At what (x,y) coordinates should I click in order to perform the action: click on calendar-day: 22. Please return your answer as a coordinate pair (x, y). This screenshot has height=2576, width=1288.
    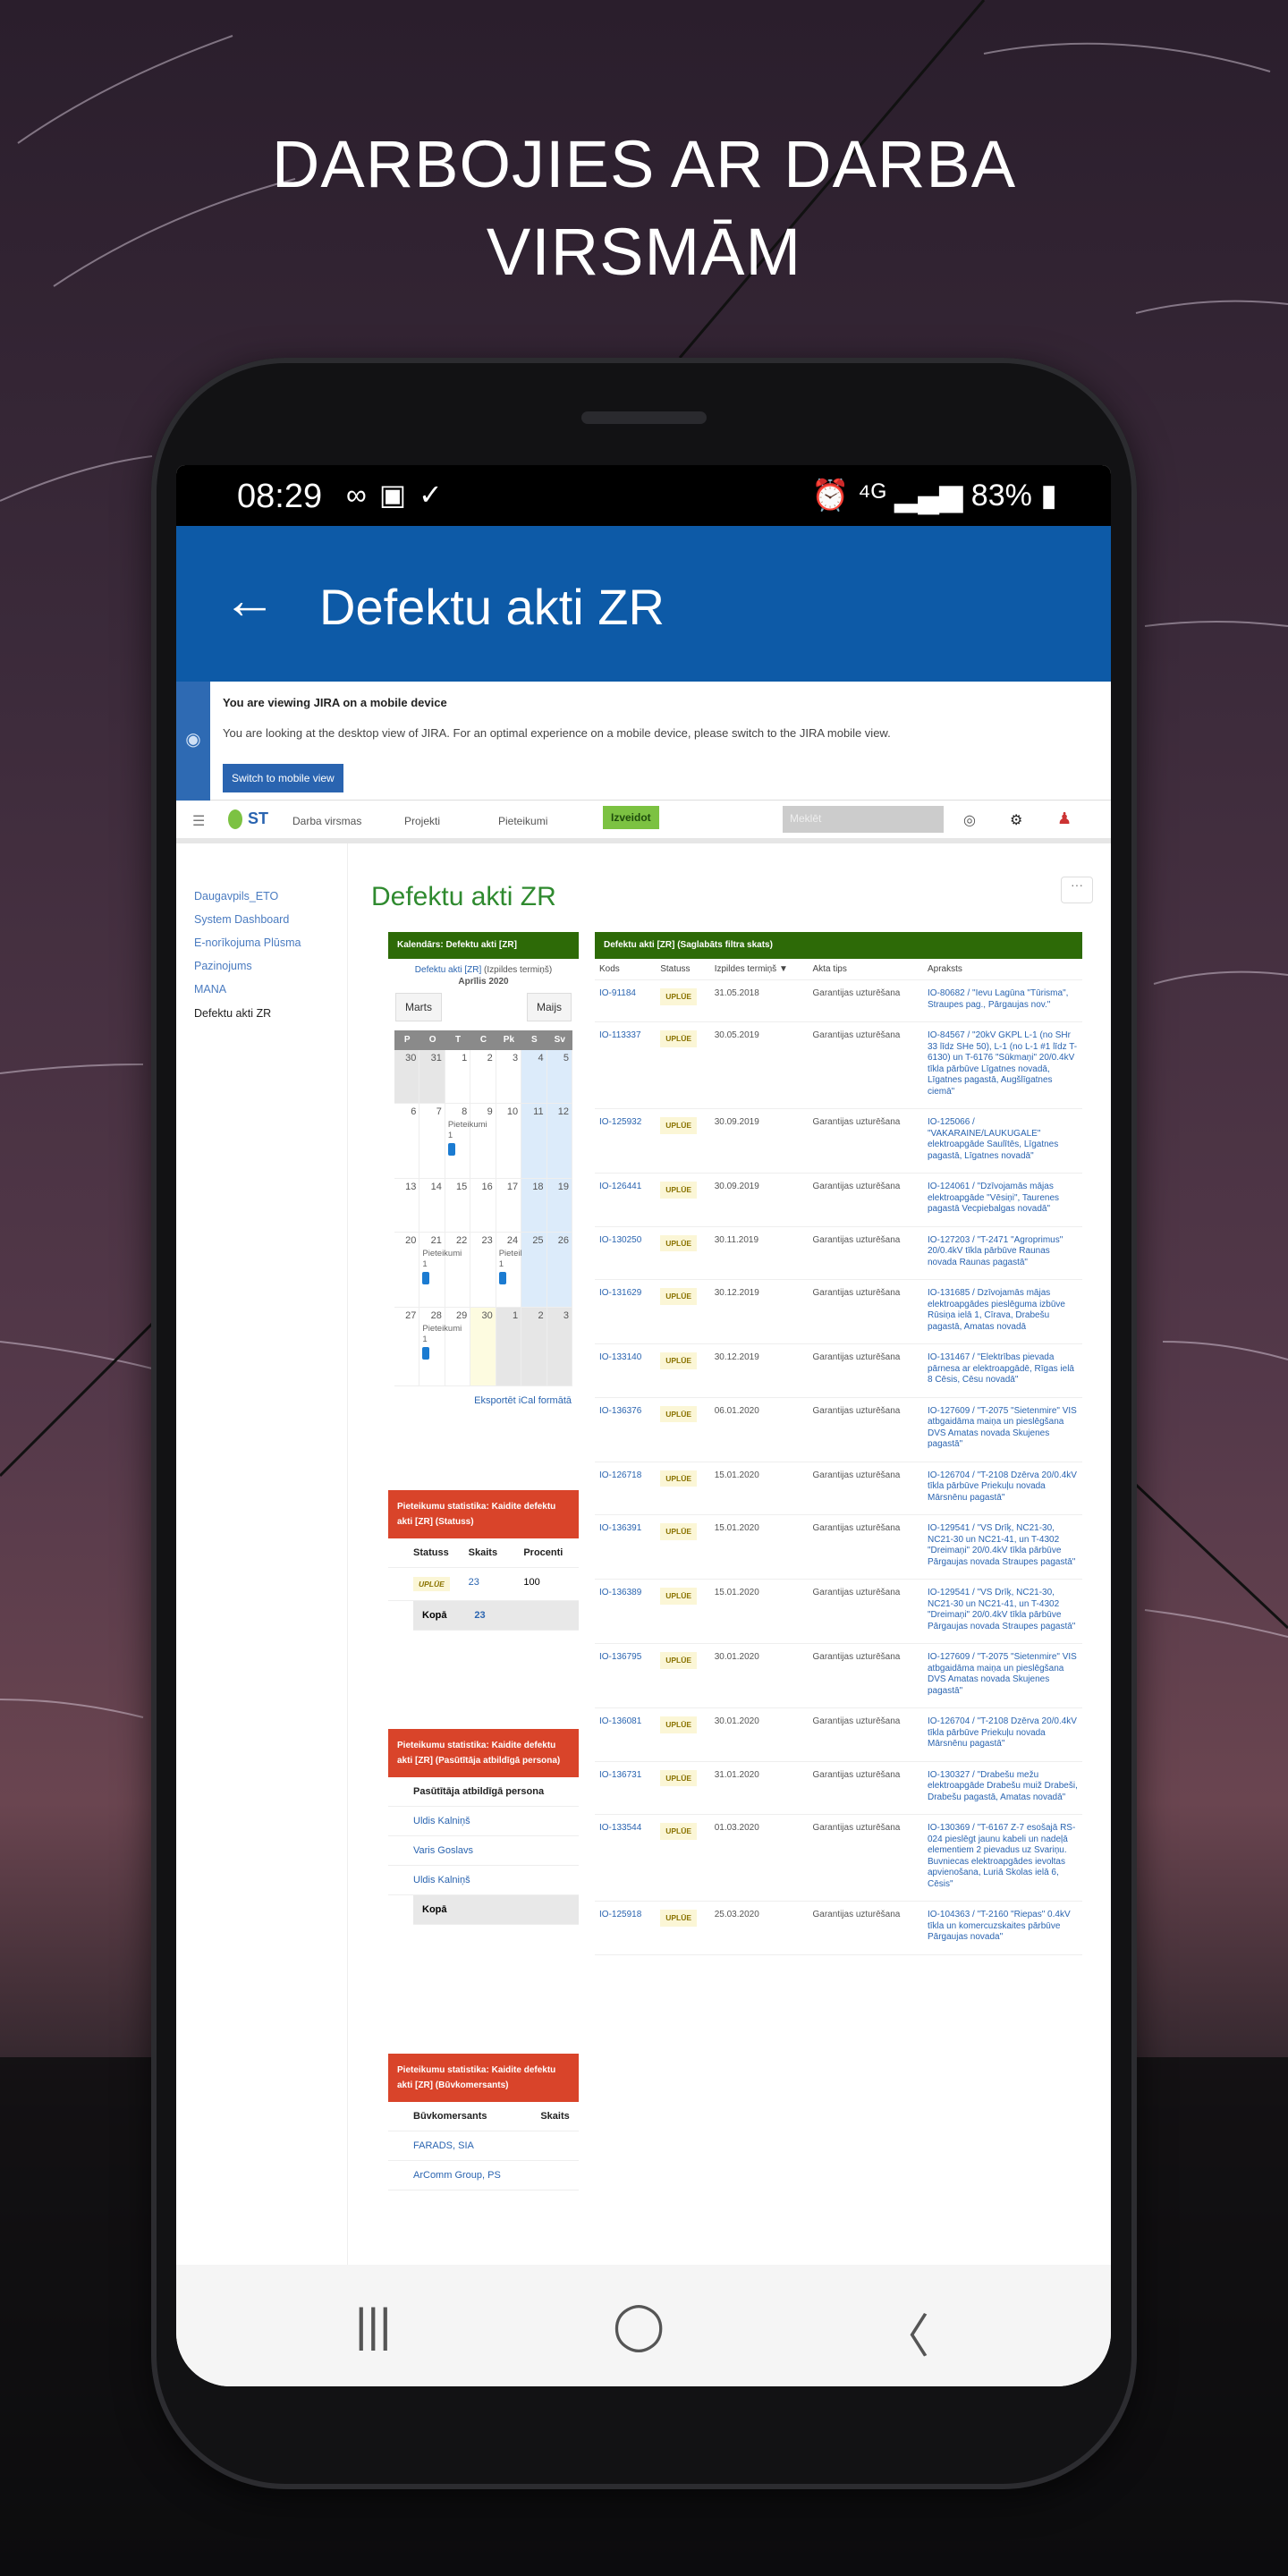
    Looking at the image, I should click on (458, 1270).